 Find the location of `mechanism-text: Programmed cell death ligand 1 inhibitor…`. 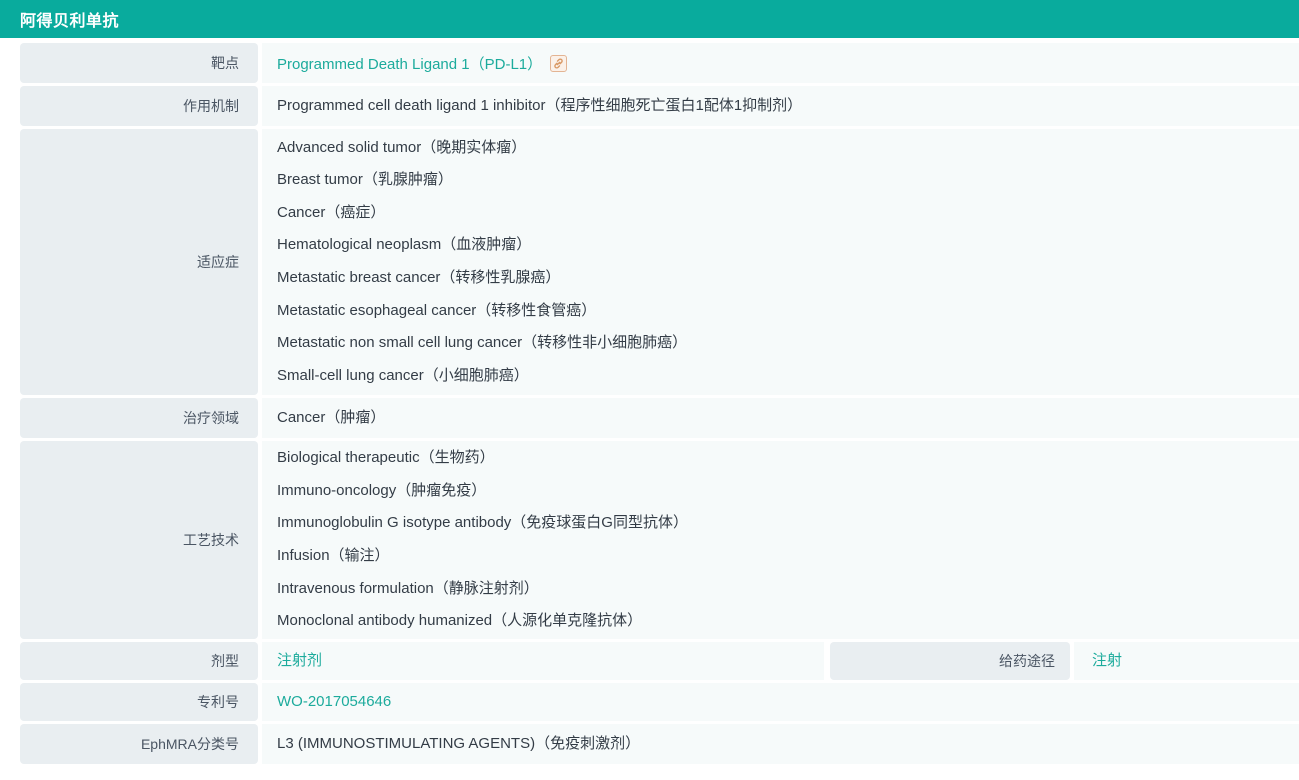

mechanism-text: Programmed cell death ligand 1 inhibitor… is located at coordinates (540, 105).